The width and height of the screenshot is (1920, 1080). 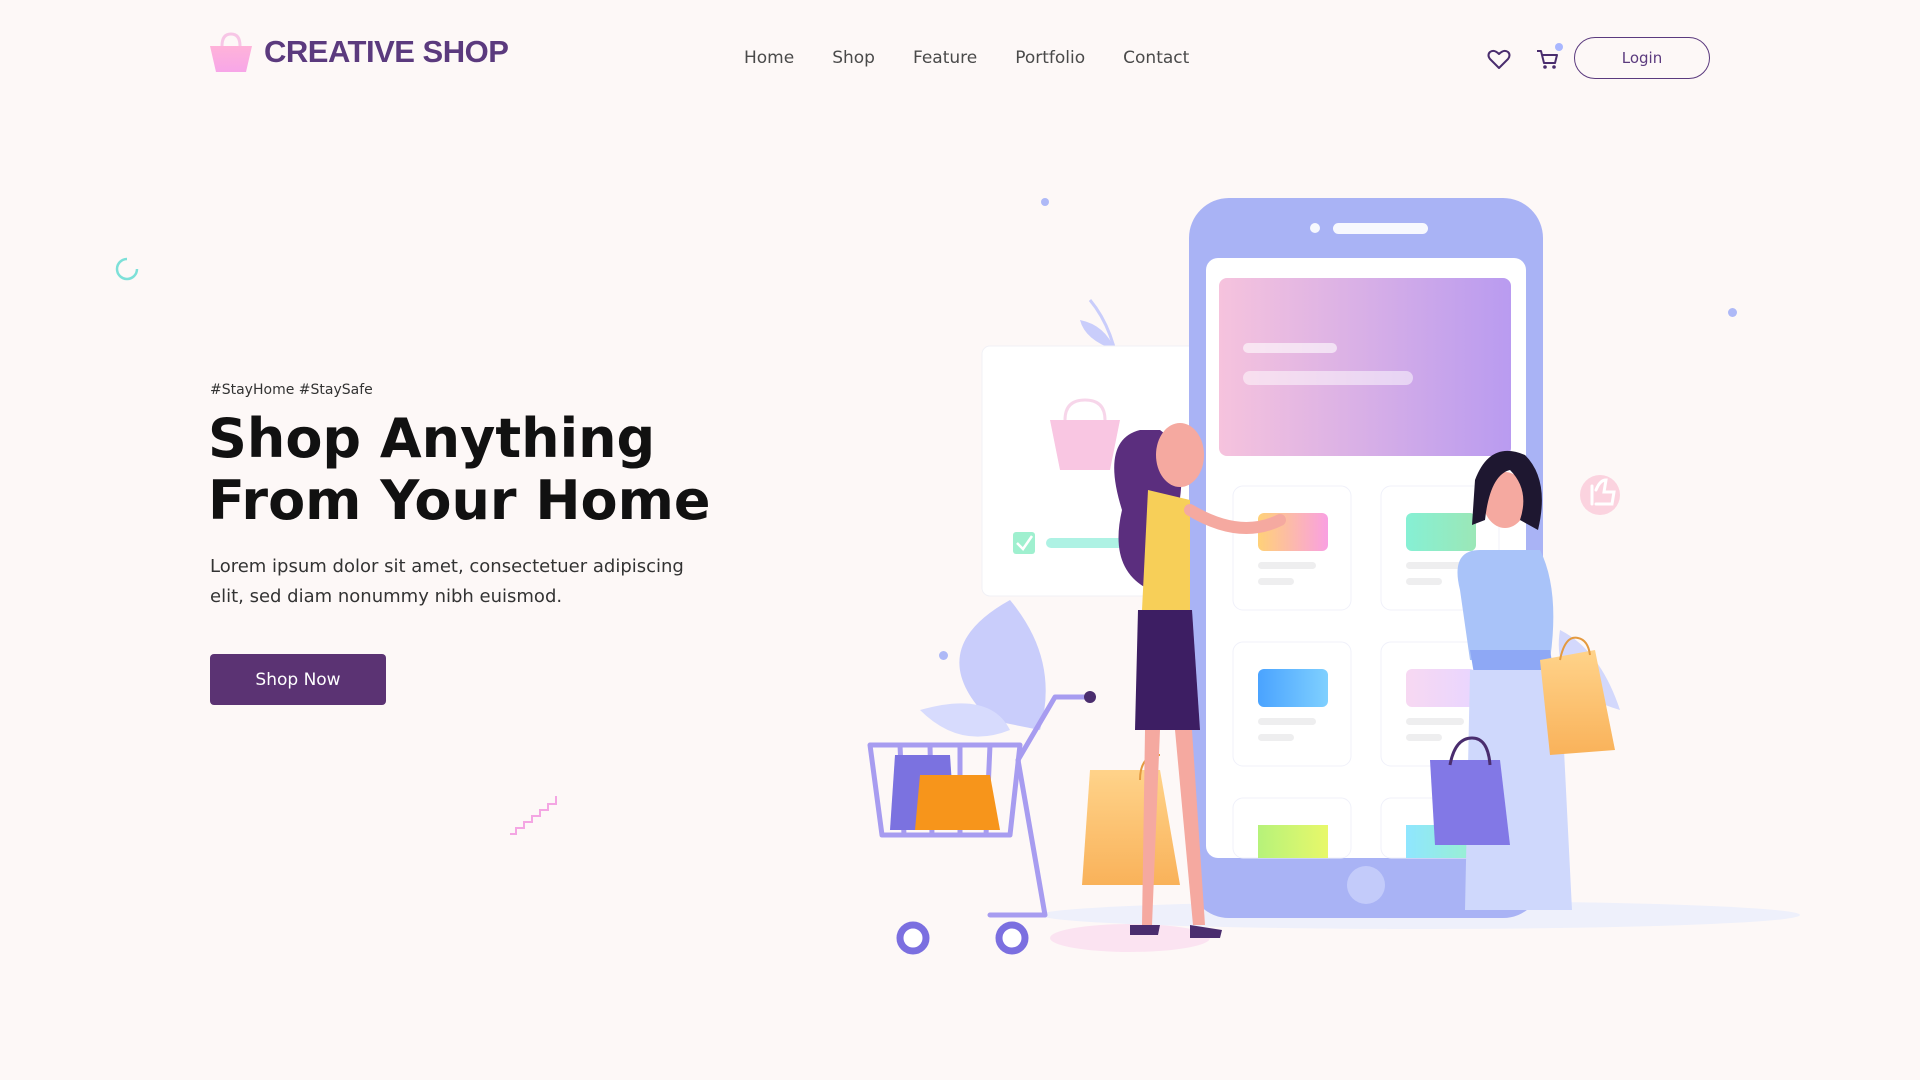 What do you see at coordinates (298, 679) in the screenshot?
I see `shop-now-button: Shop Now` at bounding box center [298, 679].